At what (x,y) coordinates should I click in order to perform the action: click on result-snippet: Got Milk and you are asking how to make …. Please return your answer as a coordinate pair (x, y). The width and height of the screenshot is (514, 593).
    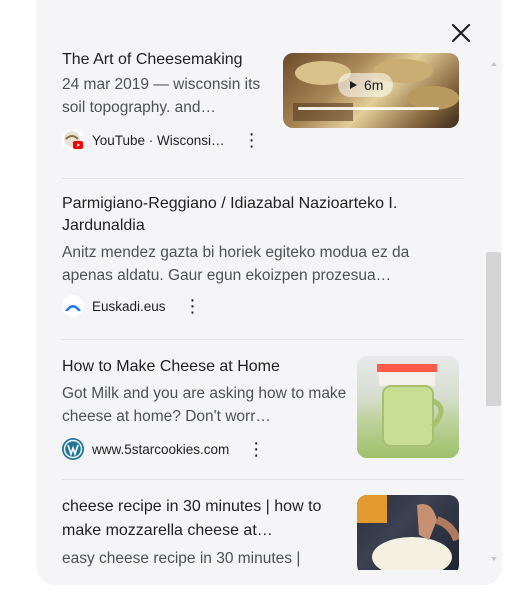
    Looking at the image, I should click on (204, 405).